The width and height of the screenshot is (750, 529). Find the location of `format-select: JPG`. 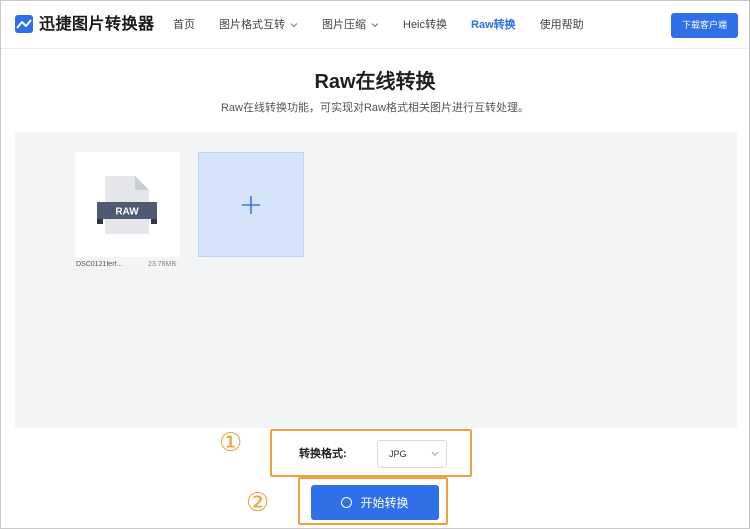

format-select: JPG is located at coordinates (412, 454).